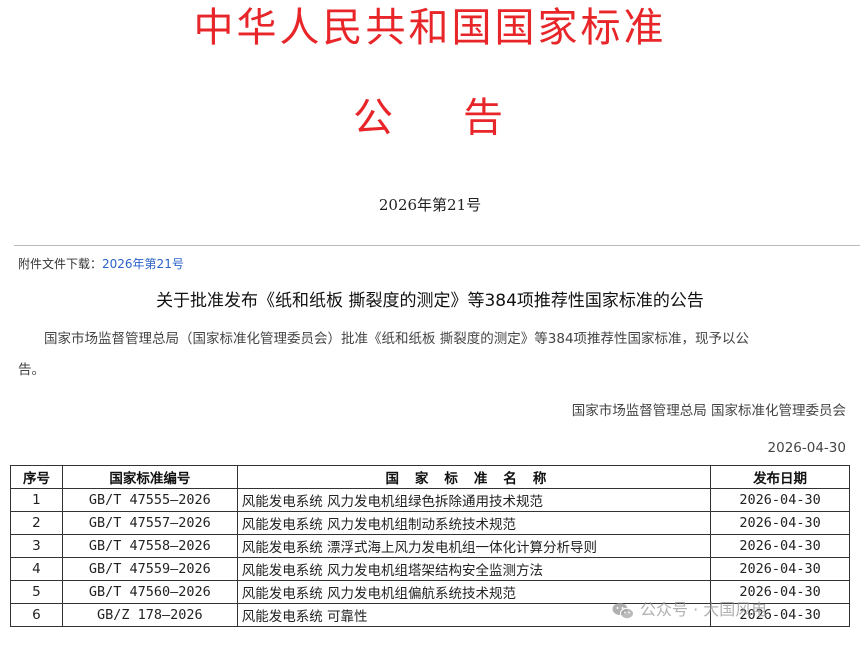 The width and height of the screenshot is (860, 646). I want to click on row-serial: 5, so click(36, 592).